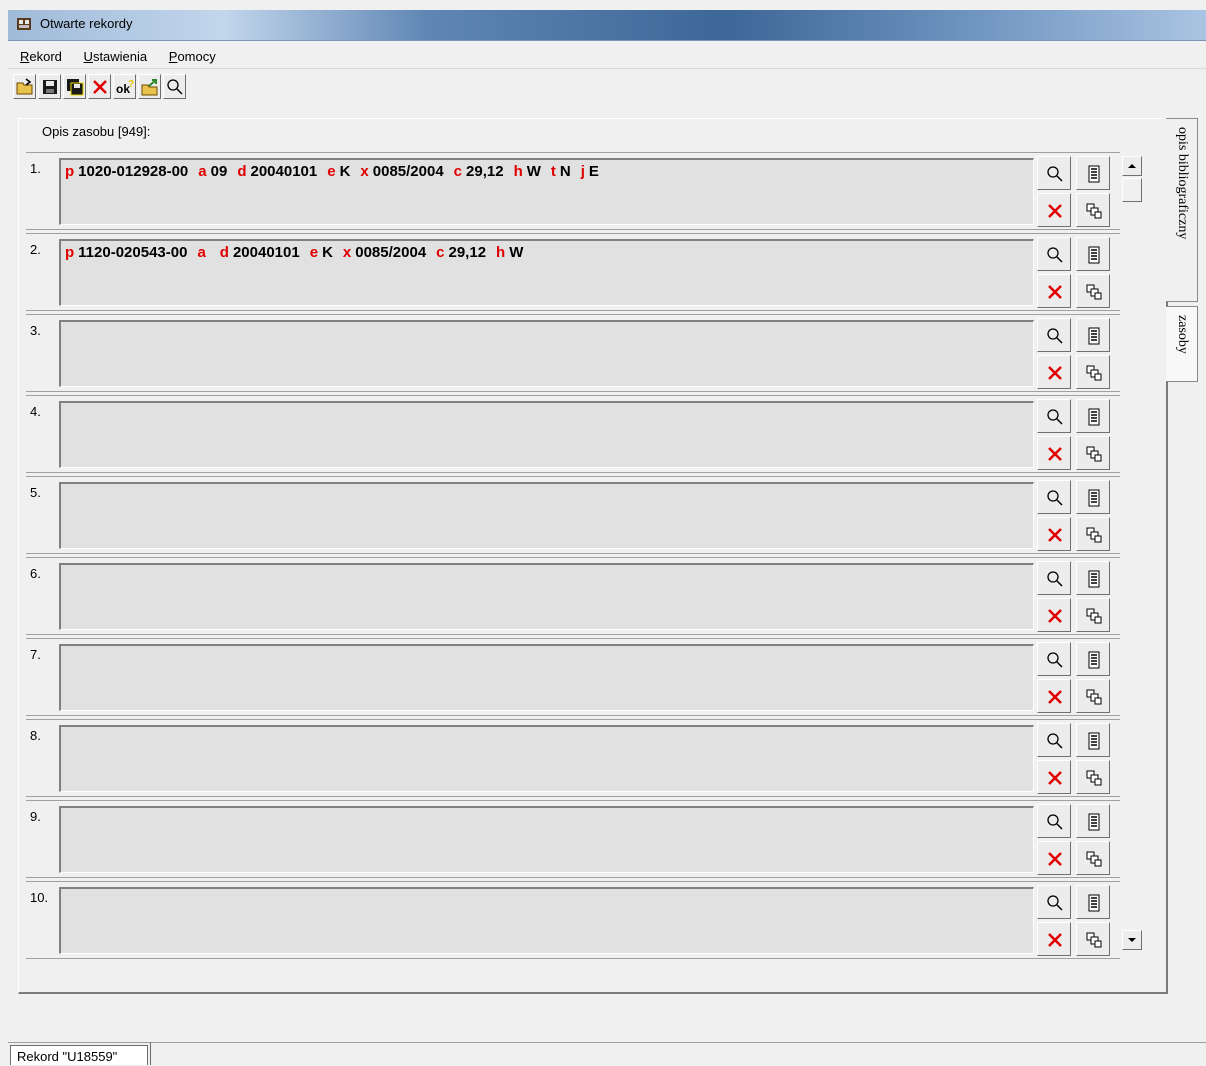  Describe the element at coordinates (345, 171) in the screenshot. I see `subfield-value: K` at that location.